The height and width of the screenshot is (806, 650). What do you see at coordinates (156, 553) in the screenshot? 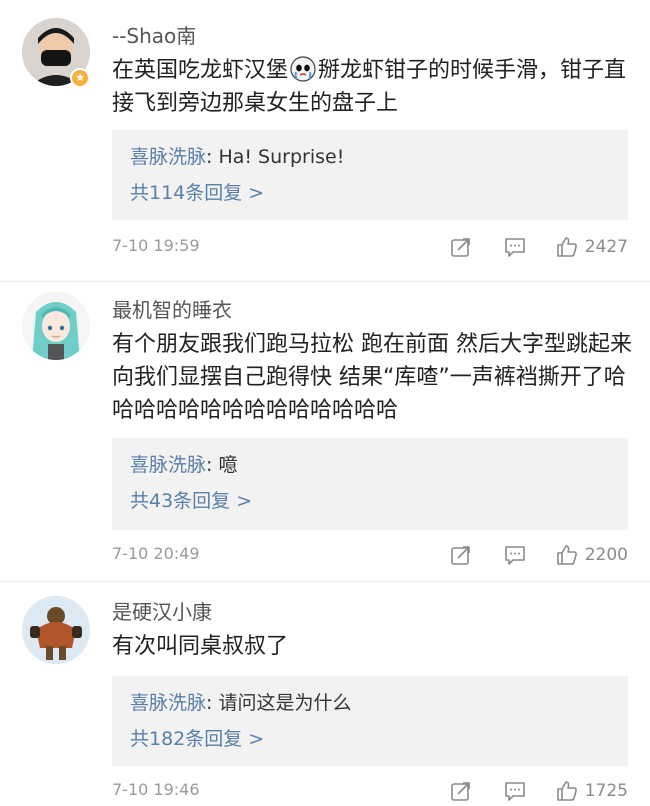
I see `comment-time: 7-10 20:49` at bounding box center [156, 553].